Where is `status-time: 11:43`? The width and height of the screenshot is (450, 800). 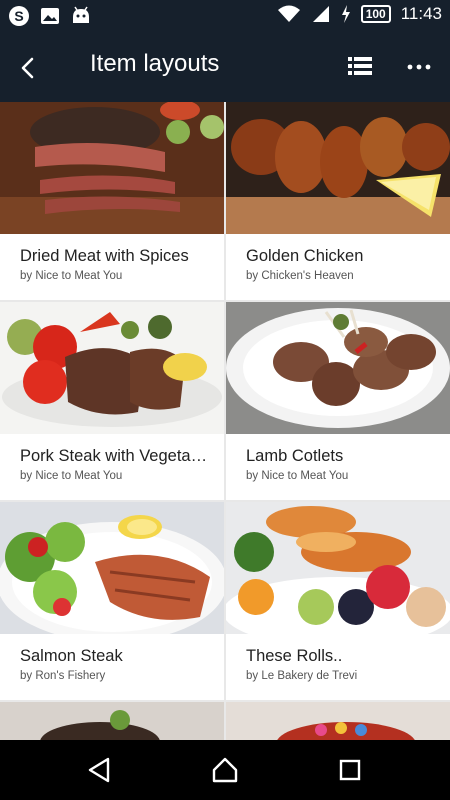
status-time: 11:43 is located at coordinates (421, 13).